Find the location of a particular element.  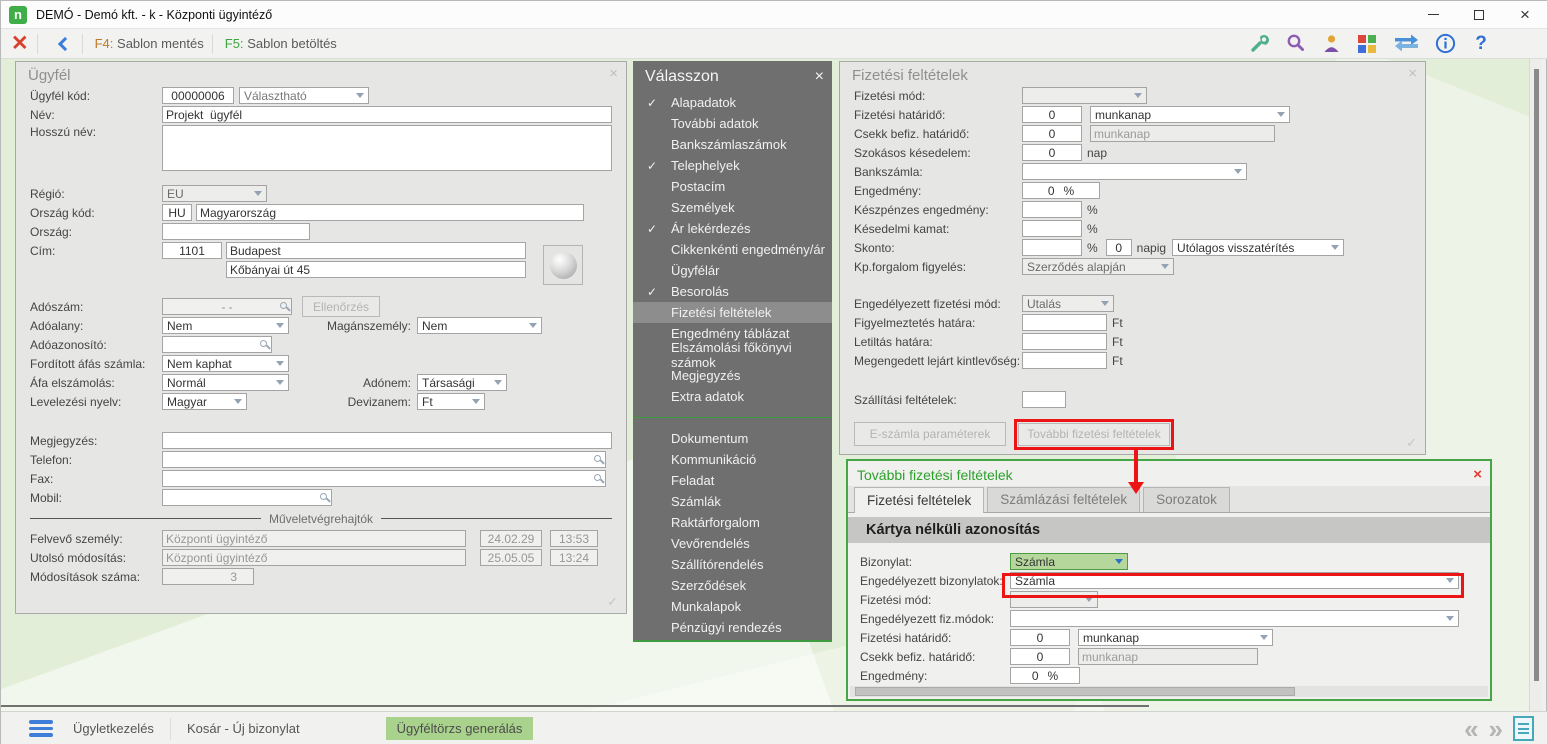

maximize-button is located at coordinates (1479, 15).